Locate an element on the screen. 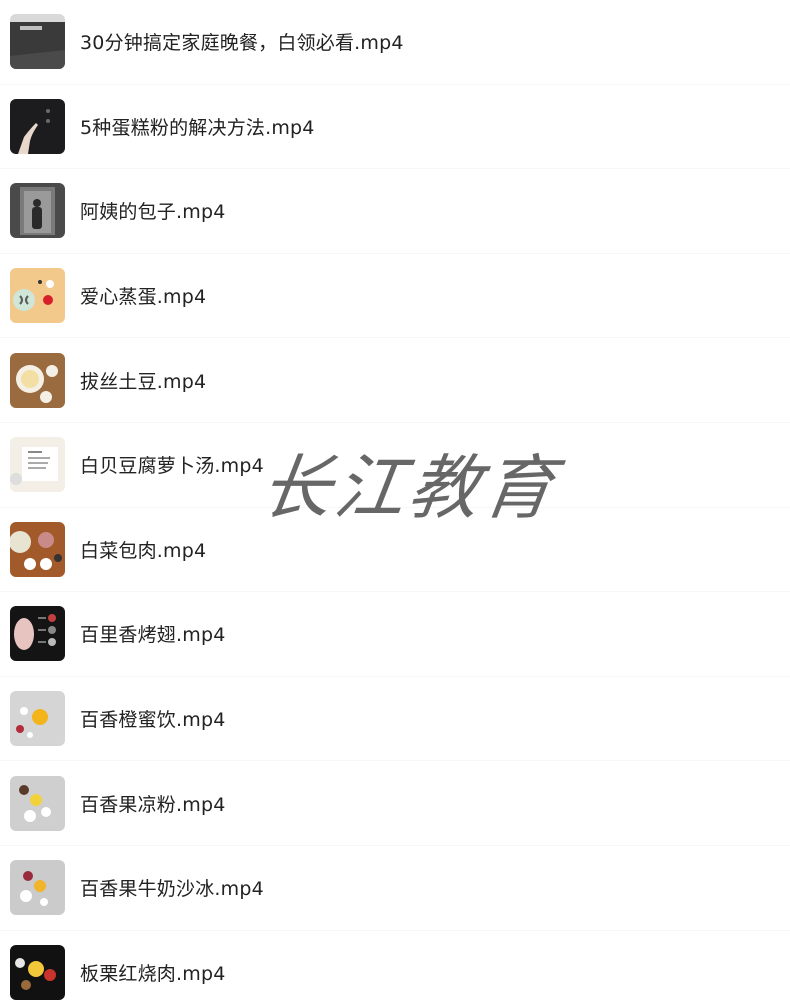  file-row: 爱心蒸蛋.mp4 is located at coordinates (395, 296).